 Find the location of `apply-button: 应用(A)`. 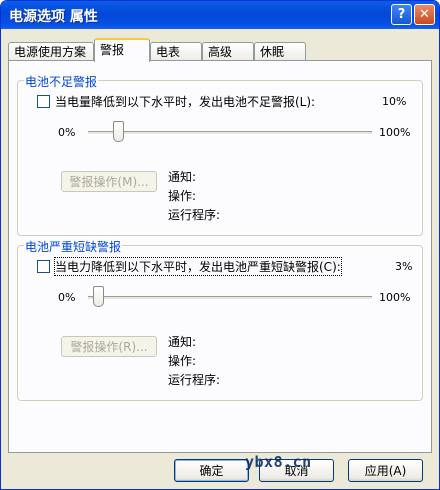

apply-button: 应用(A) is located at coordinates (385, 470).